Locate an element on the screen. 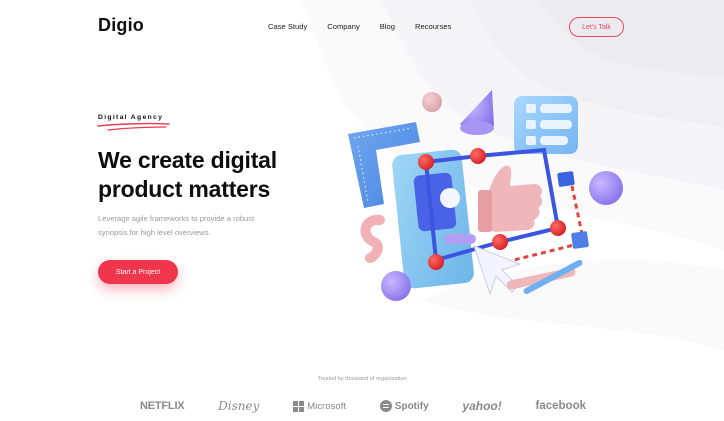 The image size is (724, 421). nav-blog: Blog is located at coordinates (387, 26).